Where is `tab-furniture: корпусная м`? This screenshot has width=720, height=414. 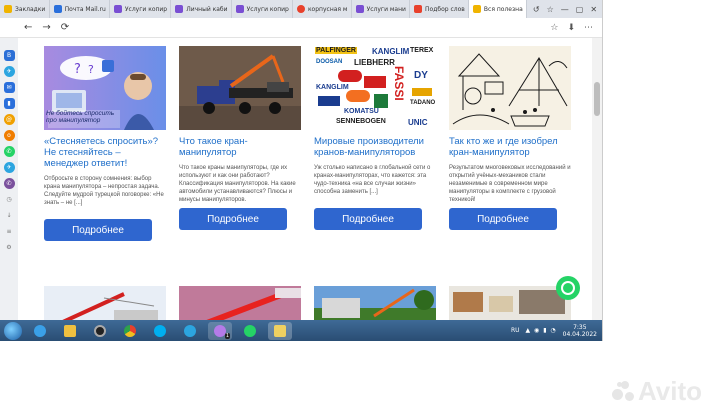 tab-furniture: корпусная м is located at coordinates (322, 9).